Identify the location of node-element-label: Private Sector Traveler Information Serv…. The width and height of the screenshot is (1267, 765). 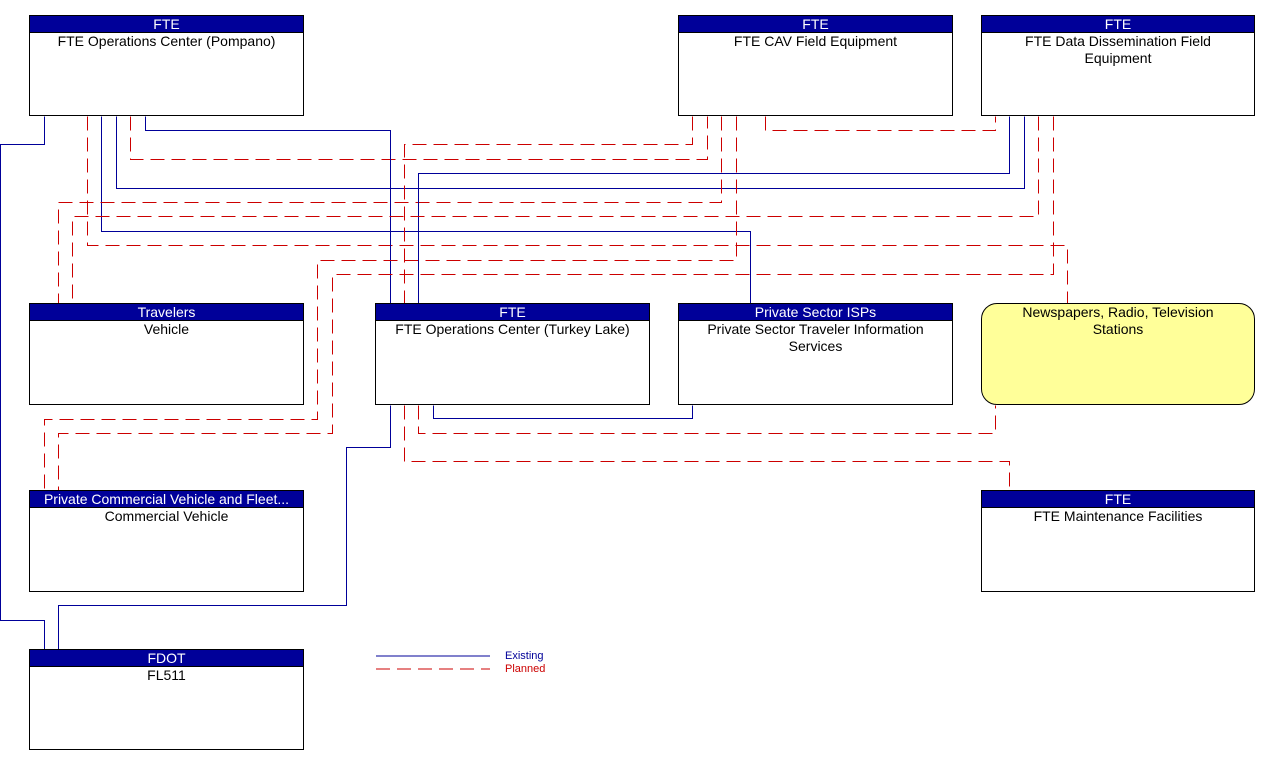
(815, 337).